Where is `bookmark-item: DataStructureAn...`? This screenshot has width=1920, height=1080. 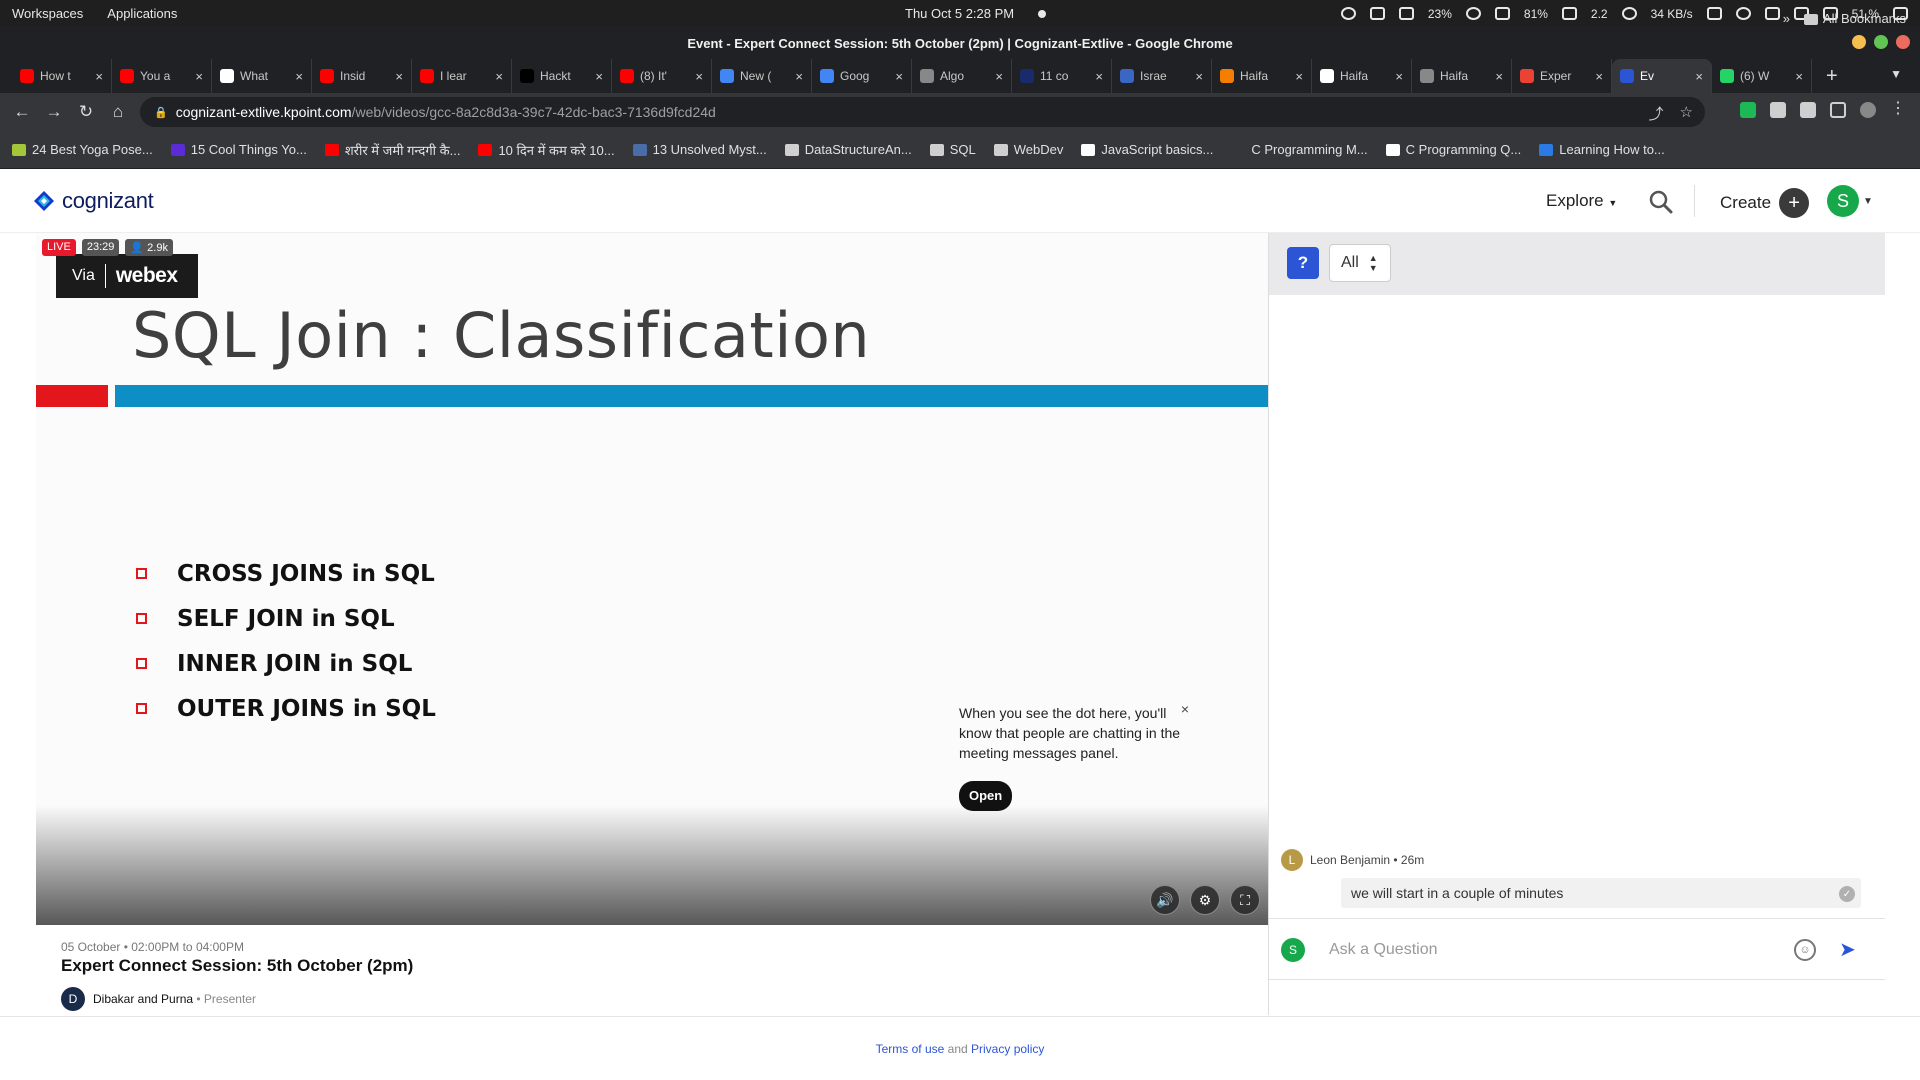 bookmark-item: DataStructureAn... is located at coordinates (848, 149).